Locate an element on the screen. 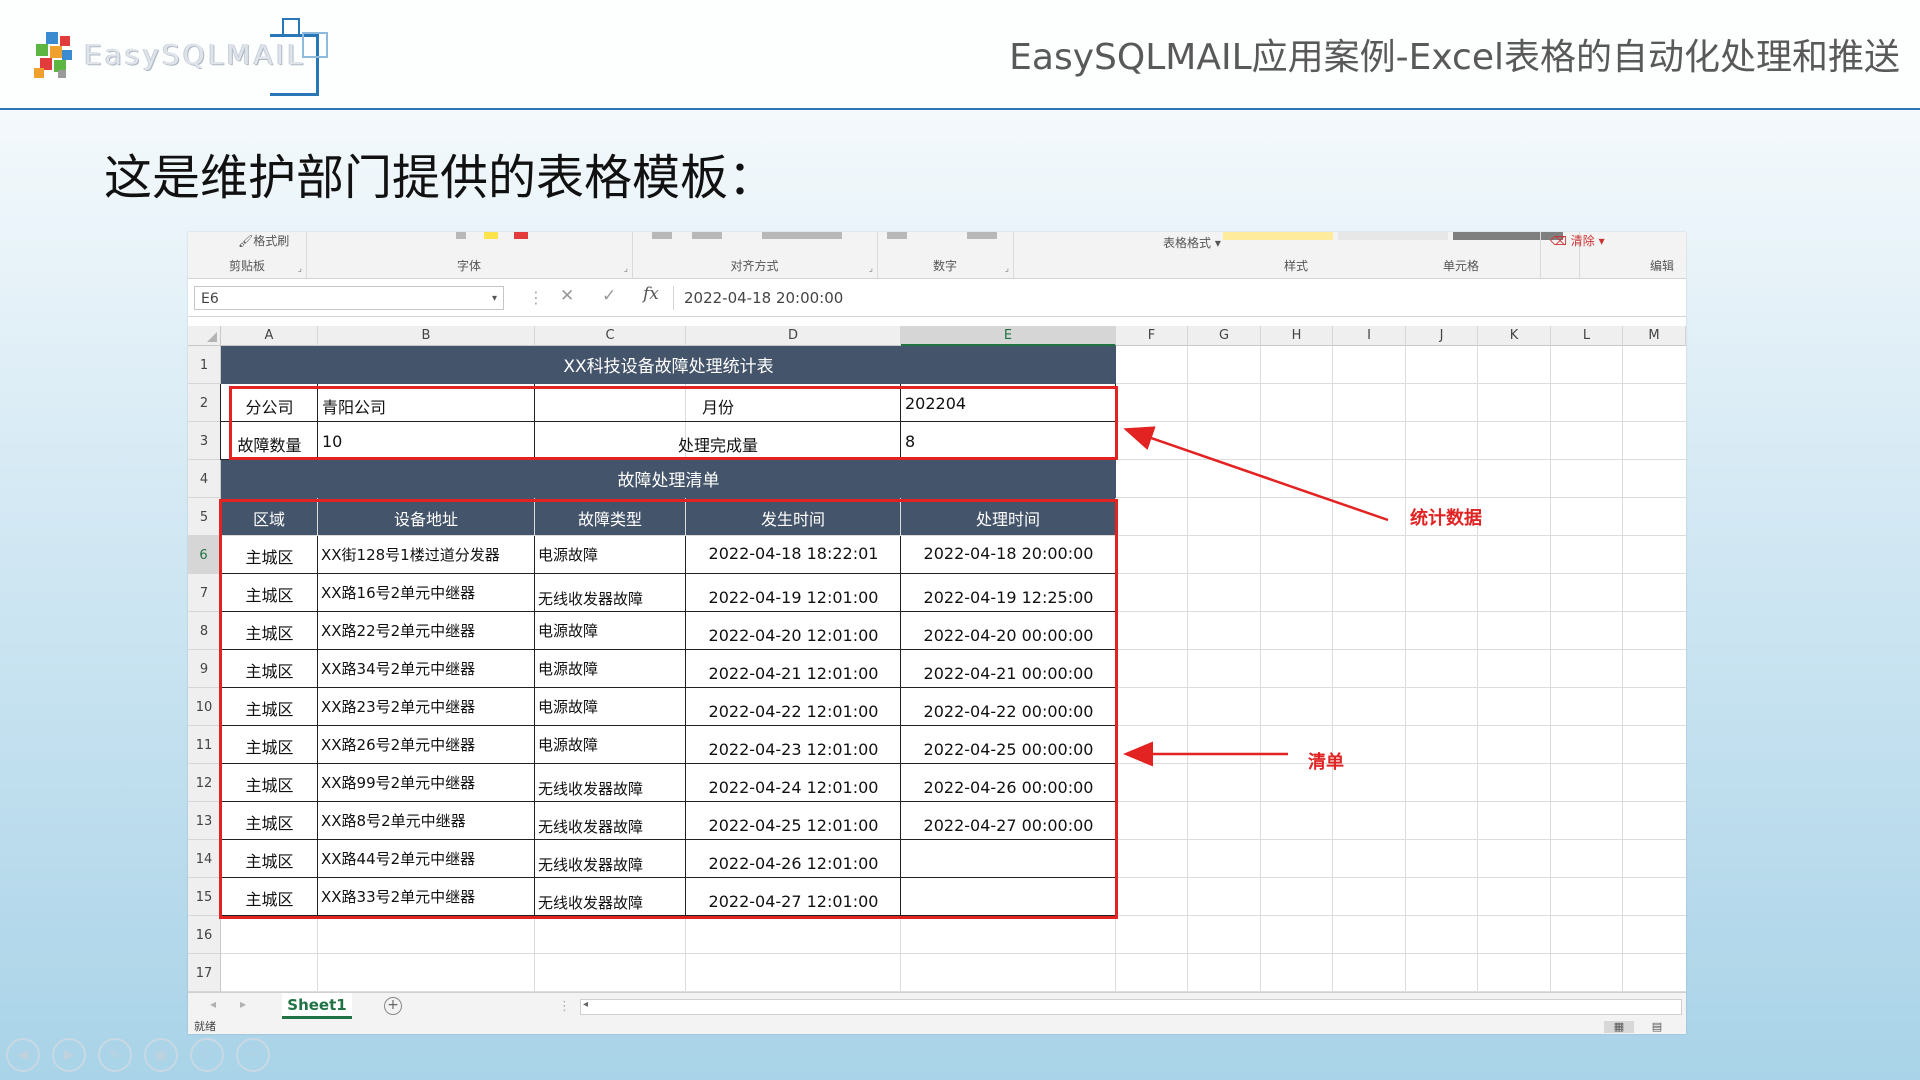 The image size is (1920, 1080). slides-icon: ▣ is located at coordinates (161, 1055).